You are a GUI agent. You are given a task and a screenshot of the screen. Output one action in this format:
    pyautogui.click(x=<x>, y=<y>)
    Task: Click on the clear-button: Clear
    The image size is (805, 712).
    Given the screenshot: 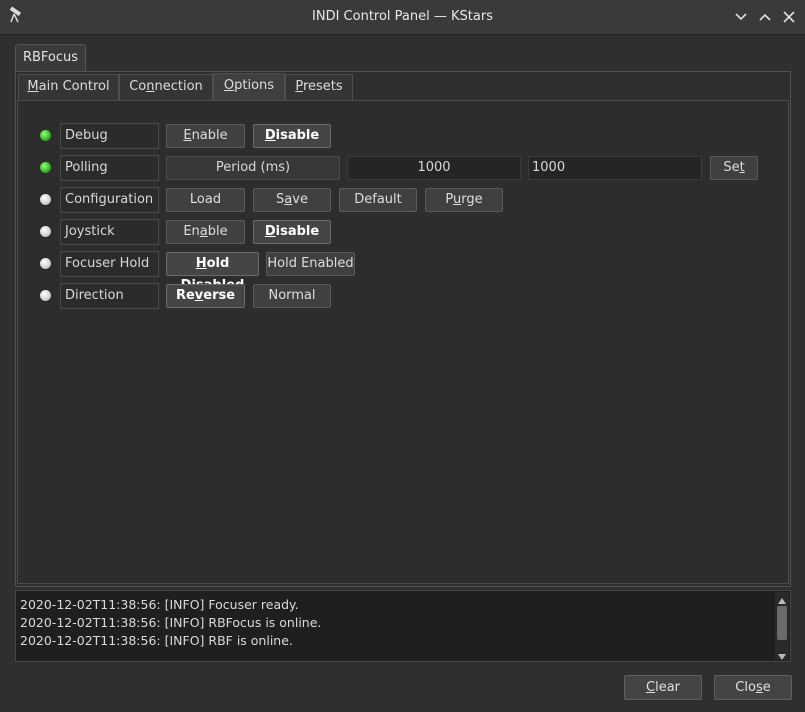 What is the action you would take?
    pyautogui.click(x=663, y=687)
    